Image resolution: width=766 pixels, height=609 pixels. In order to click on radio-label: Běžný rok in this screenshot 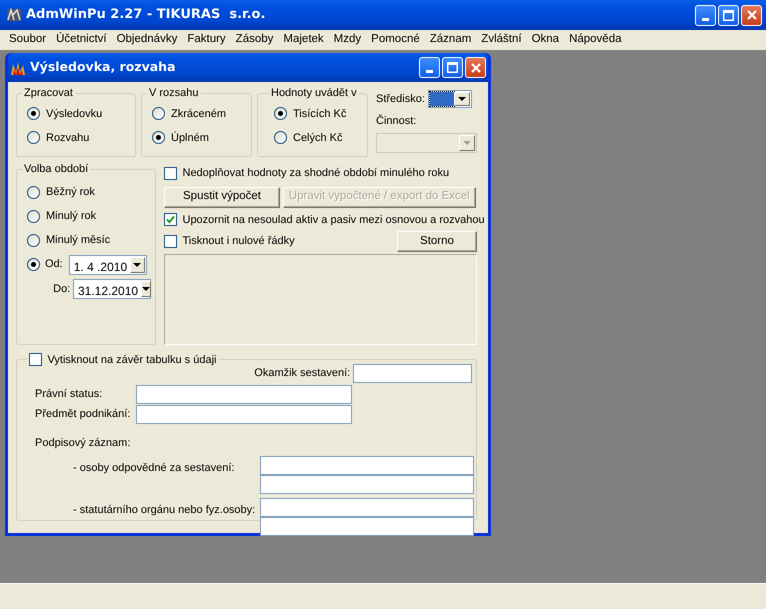, I will do `click(70, 192)`.